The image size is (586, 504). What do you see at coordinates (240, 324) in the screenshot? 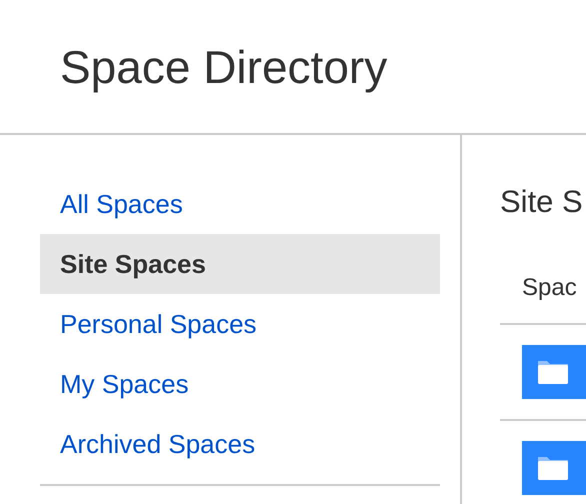
I see `sidebar-item: Personal Spaces` at bounding box center [240, 324].